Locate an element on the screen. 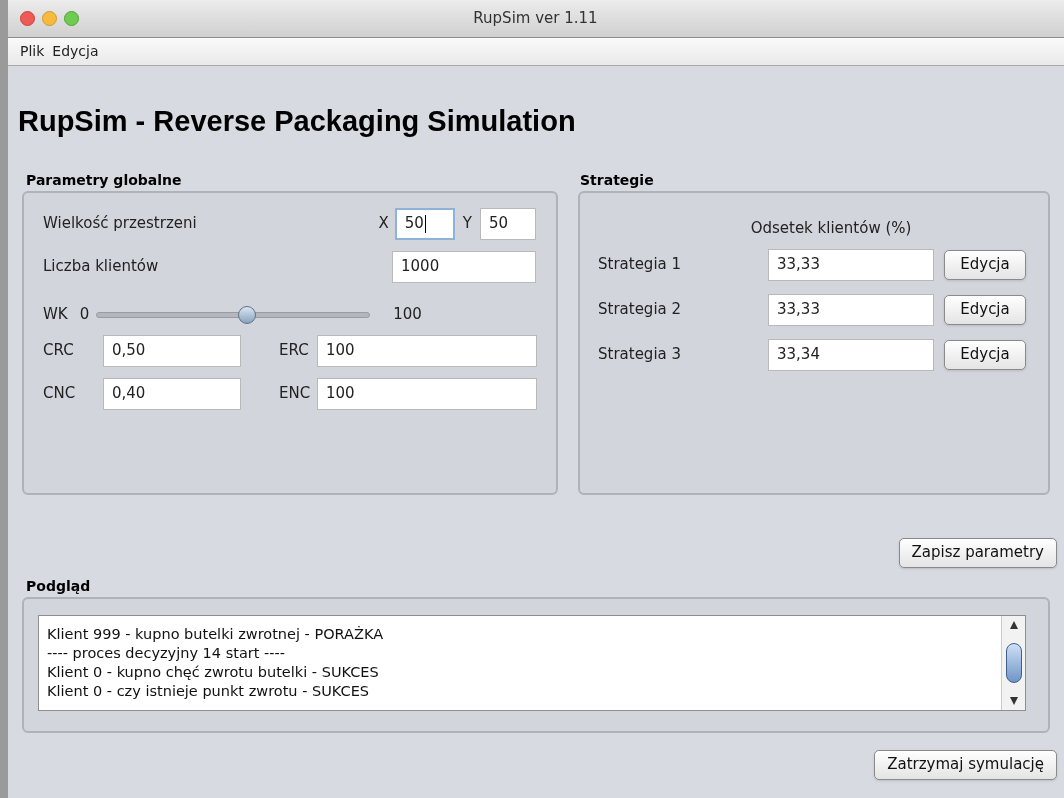 This screenshot has width=1064, height=798. app-heading: RupSim - Reverse Packaging Simulation is located at coordinates (297, 121).